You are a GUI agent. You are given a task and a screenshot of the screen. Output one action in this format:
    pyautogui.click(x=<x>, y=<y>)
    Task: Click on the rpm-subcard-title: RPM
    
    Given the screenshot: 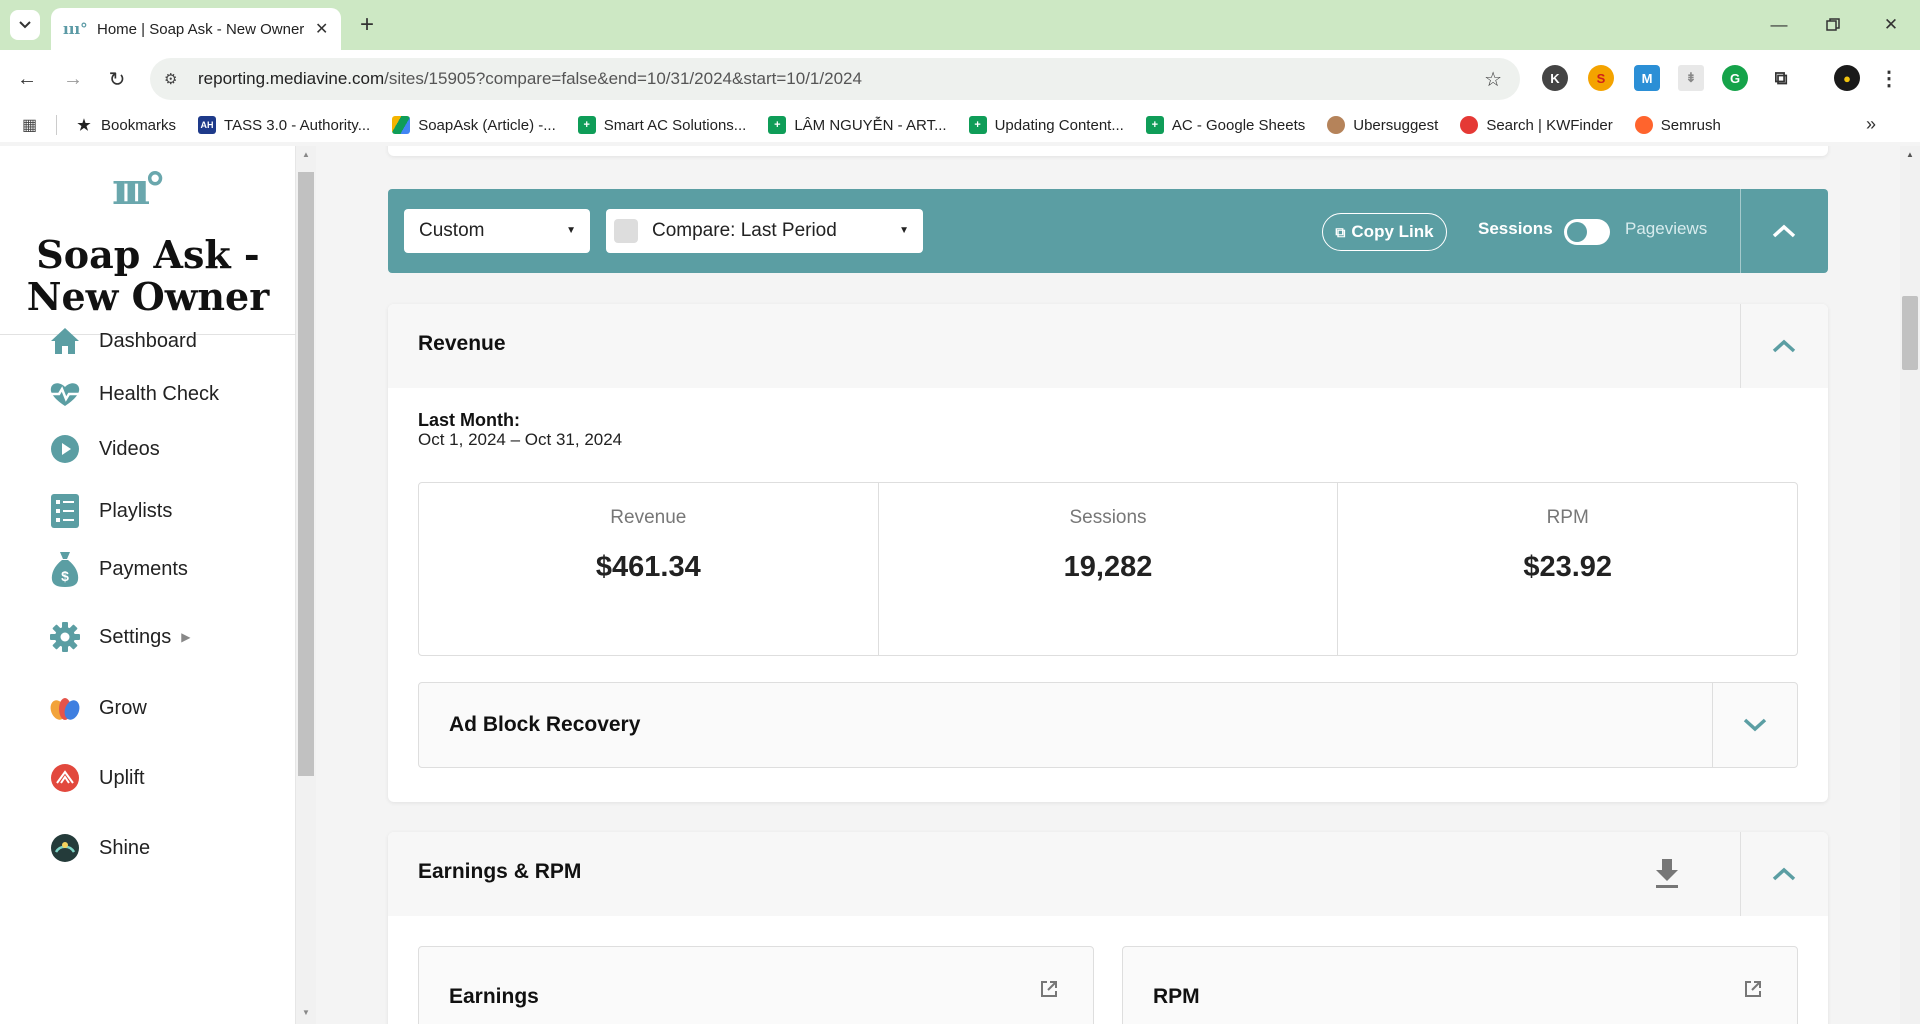 What is the action you would take?
    pyautogui.click(x=1176, y=996)
    